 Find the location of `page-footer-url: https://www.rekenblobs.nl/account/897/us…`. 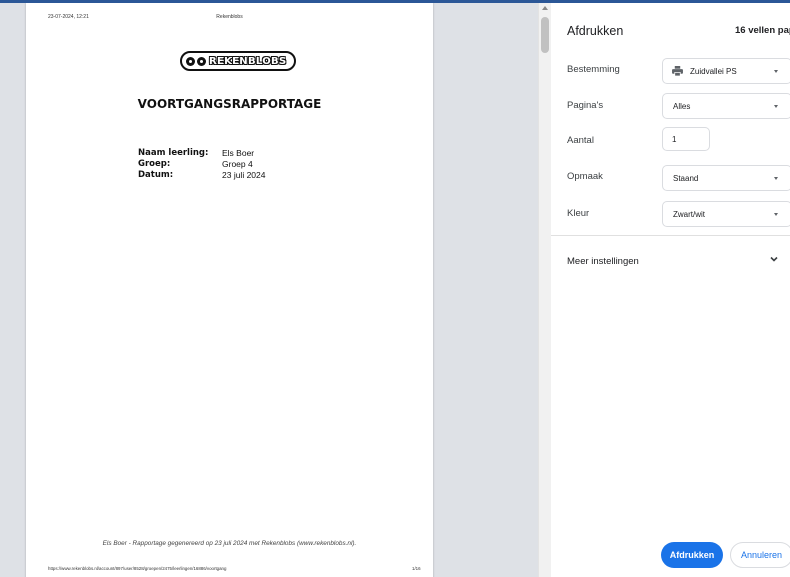

page-footer-url: https://www.rekenblobs.nl/account/897/us… is located at coordinates (137, 568).